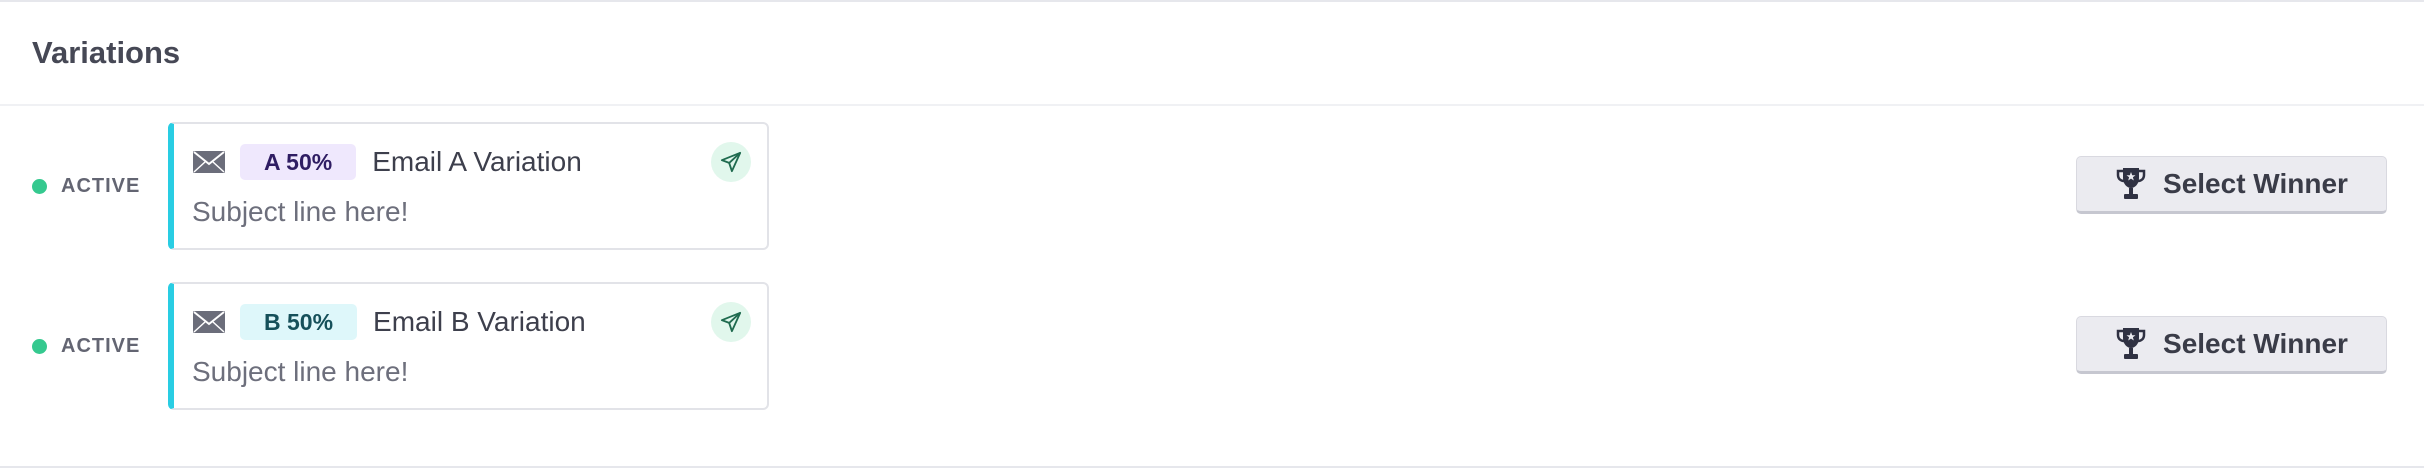  Describe the element at coordinates (298, 162) in the screenshot. I see `split-badge: A 50%` at that location.